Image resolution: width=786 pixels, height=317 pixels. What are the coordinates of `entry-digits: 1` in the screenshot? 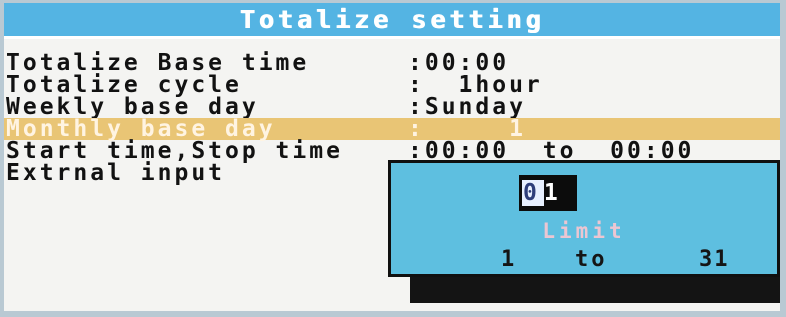 It's located at (553, 193).